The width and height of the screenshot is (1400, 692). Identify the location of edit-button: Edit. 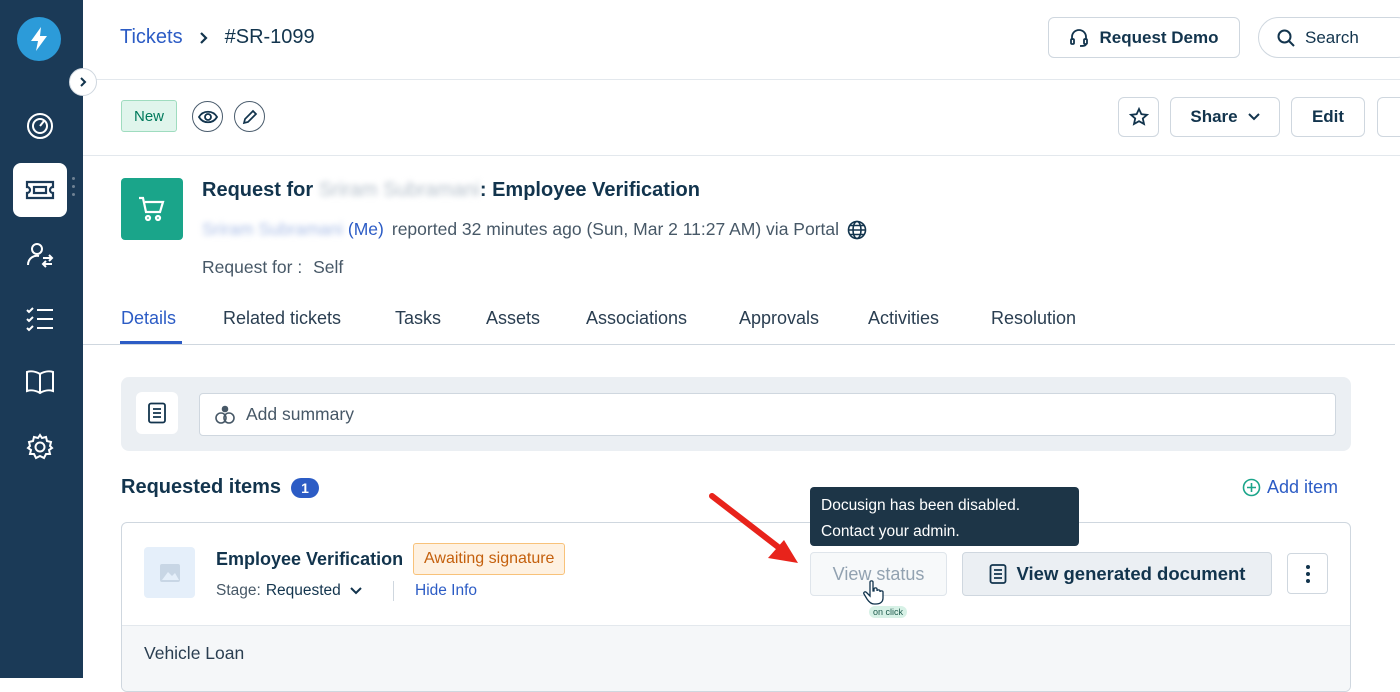
(1328, 117).